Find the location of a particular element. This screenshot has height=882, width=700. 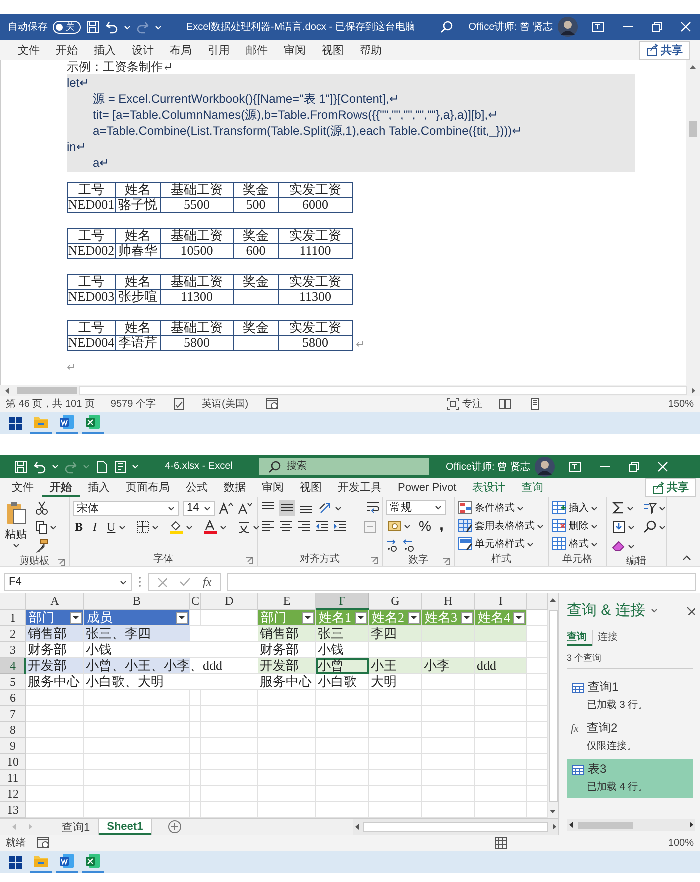

spreadsheet-app-icon is located at coordinates (93, 422).